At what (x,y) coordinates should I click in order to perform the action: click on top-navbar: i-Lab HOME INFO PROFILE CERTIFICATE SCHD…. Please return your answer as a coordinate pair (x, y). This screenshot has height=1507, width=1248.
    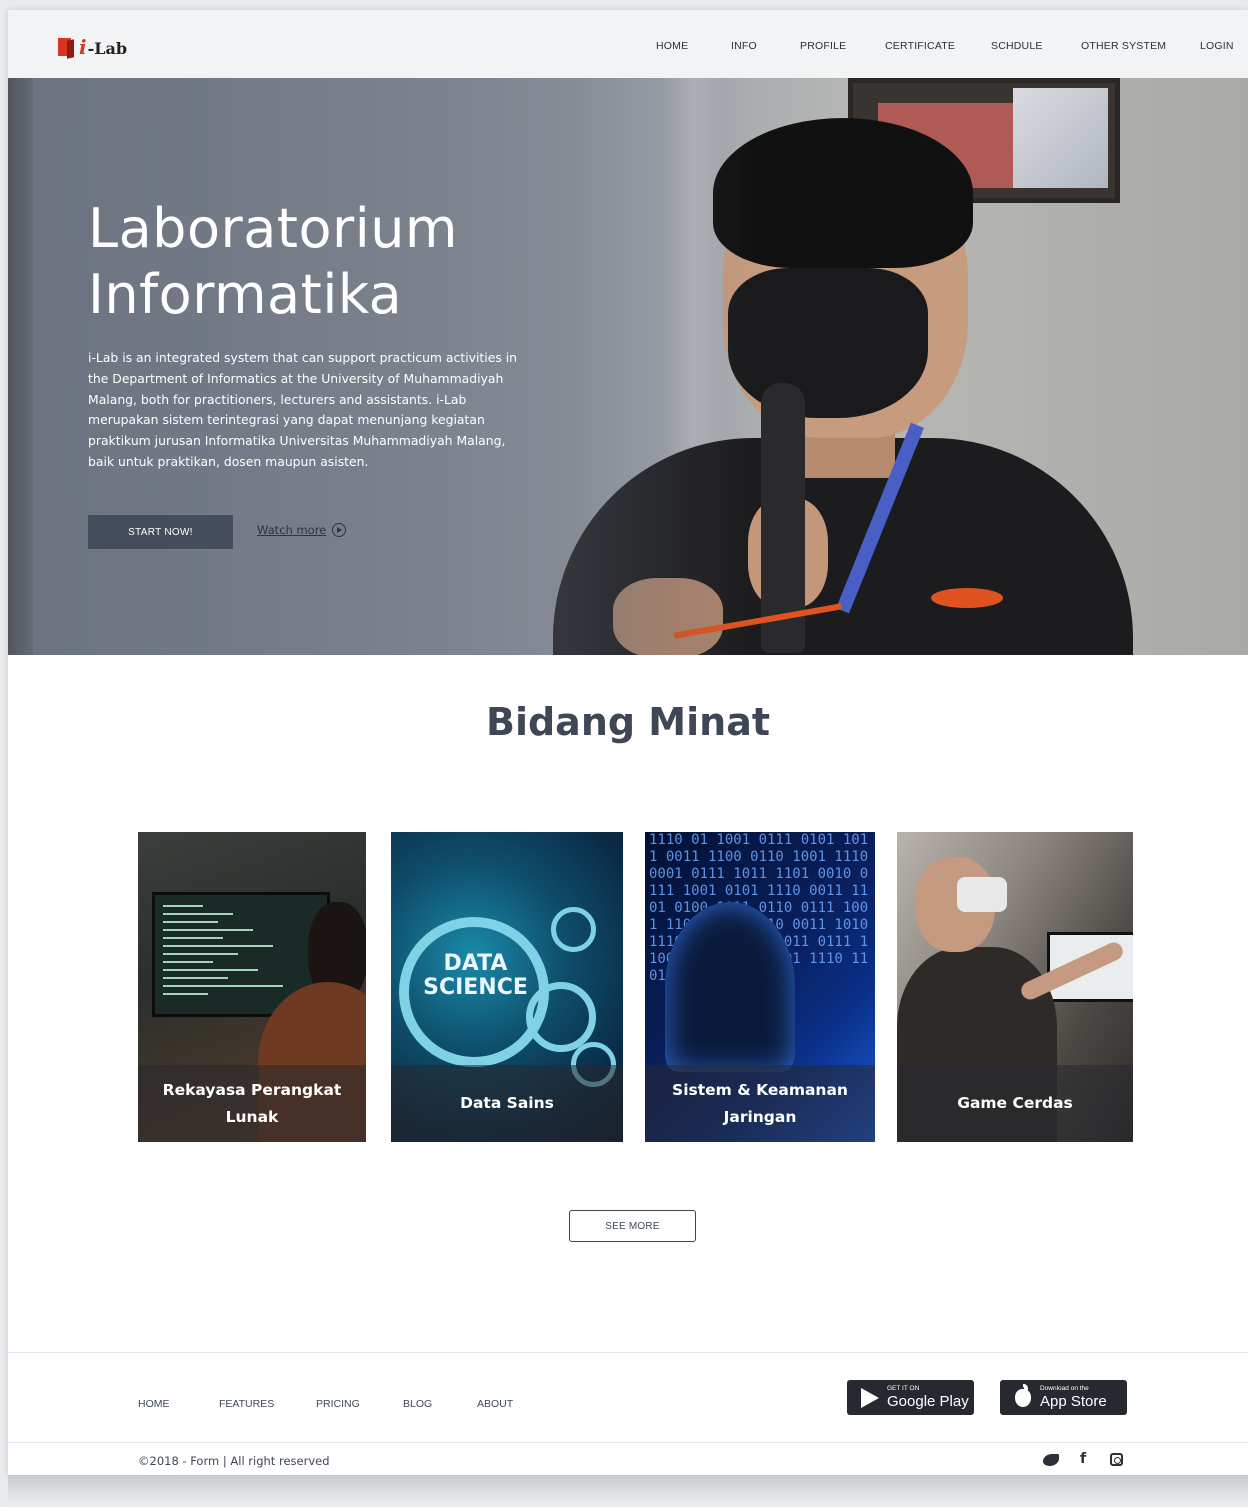
    Looking at the image, I should click on (628, 44).